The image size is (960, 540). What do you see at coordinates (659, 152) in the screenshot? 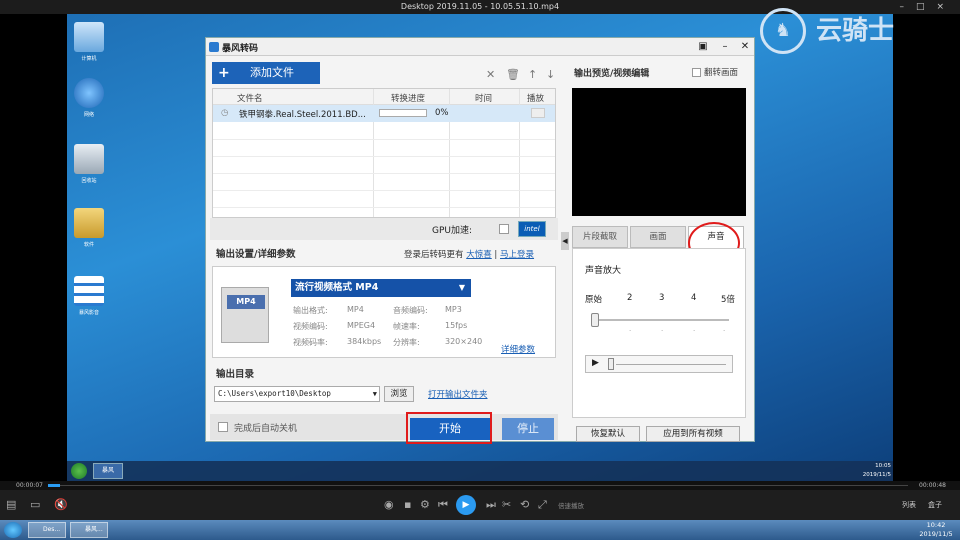
I see `video-preview` at bounding box center [659, 152].